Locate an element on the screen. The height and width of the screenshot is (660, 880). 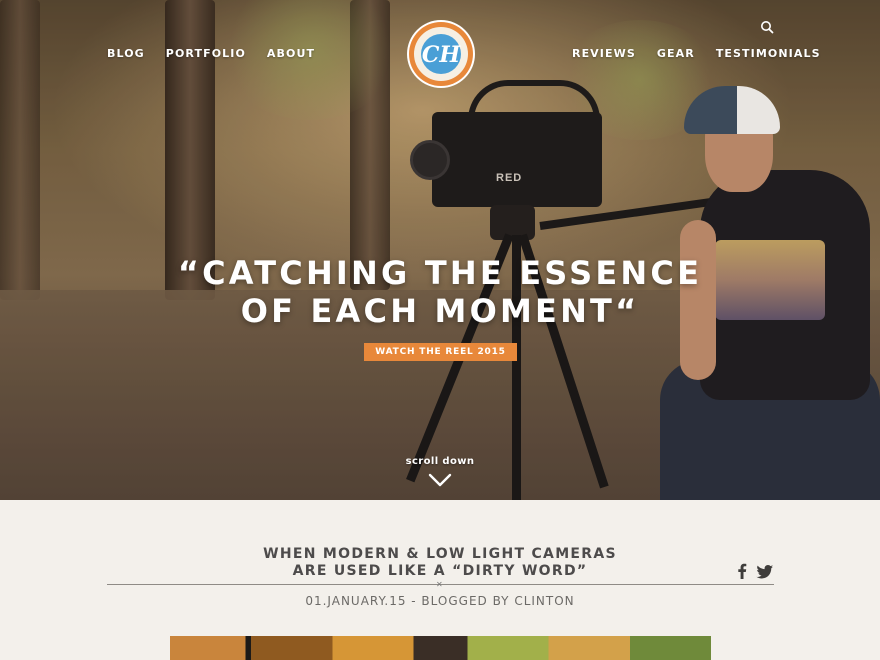
nav-item-blog: BLOG is located at coordinates (126, 53).